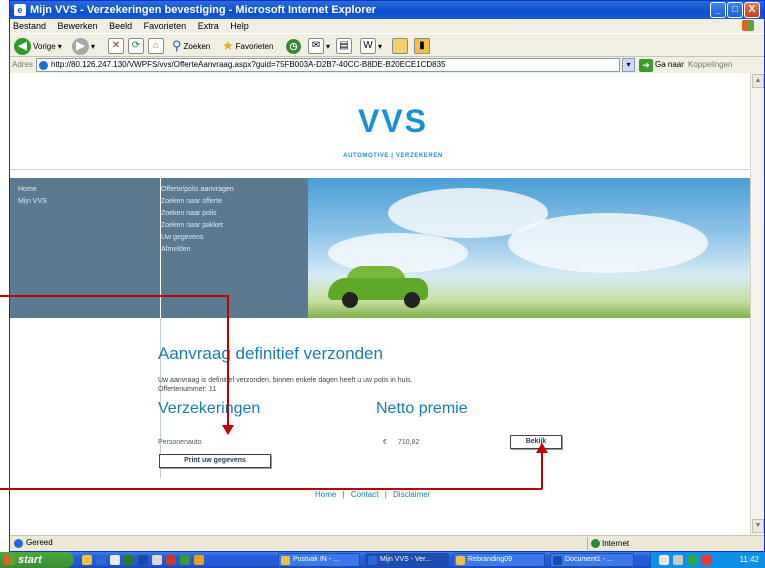 The width and height of the screenshot is (765, 568). I want to click on stop-button: ✕, so click(116, 46).